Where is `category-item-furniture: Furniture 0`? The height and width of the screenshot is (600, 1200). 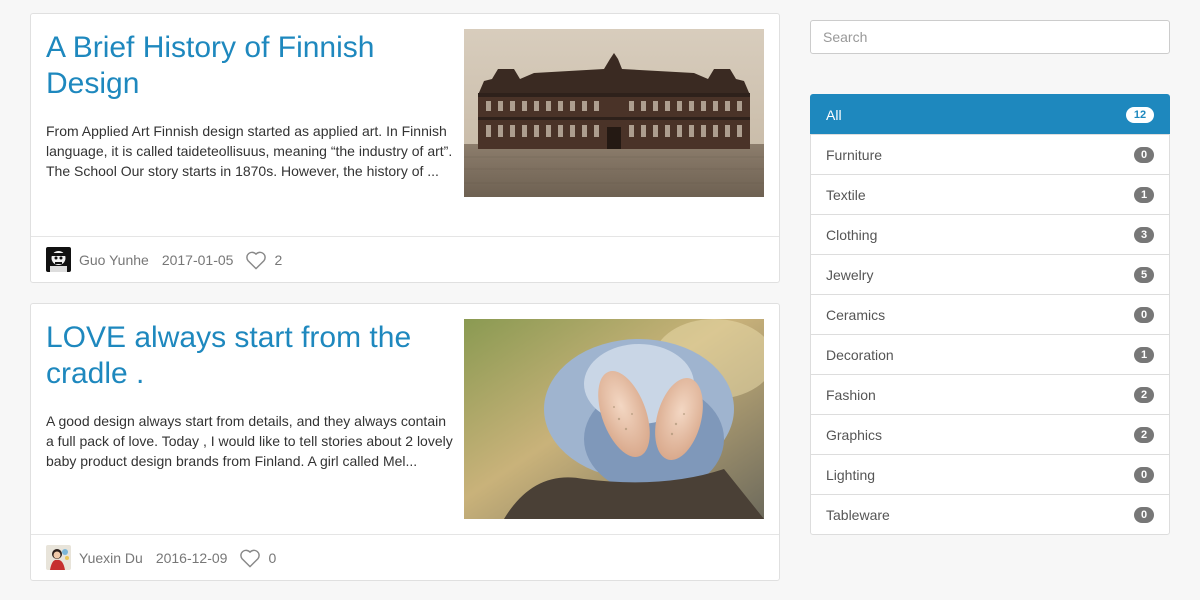
category-item-furniture: Furniture 0 is located at coordinates (990, 154).